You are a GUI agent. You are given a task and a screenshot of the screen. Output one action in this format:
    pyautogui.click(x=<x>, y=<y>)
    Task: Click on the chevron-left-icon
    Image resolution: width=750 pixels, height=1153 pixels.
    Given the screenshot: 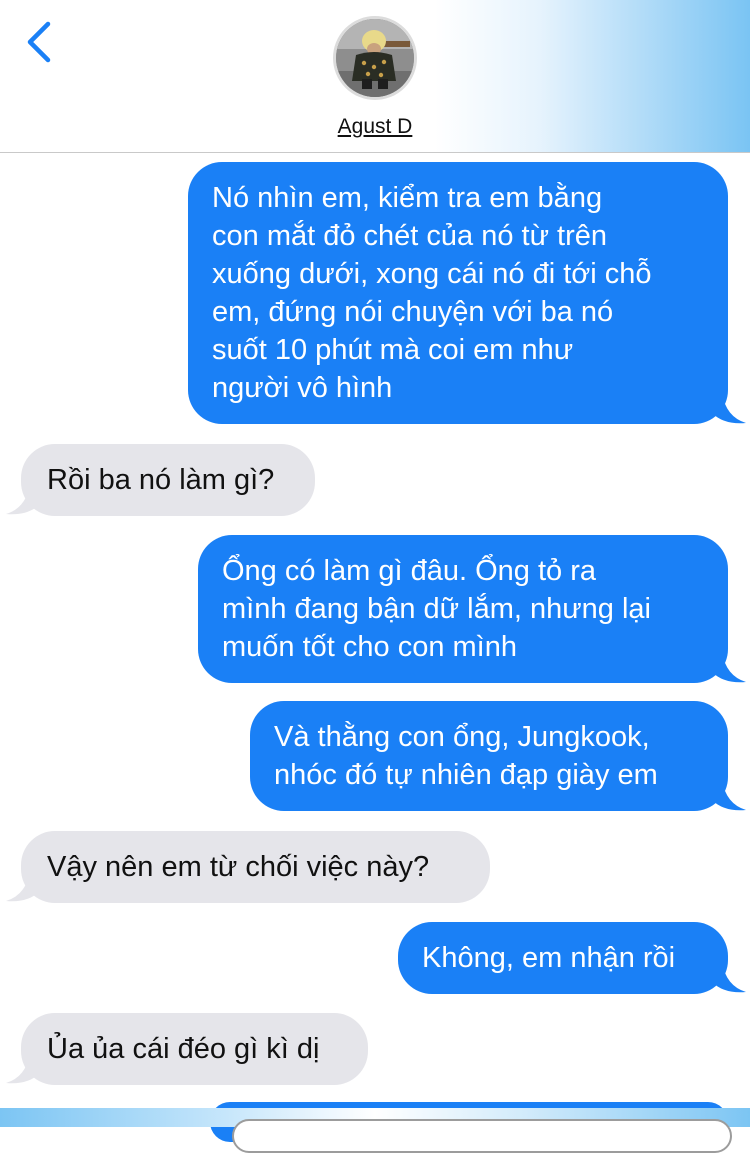 What is the action you would take?
    pyautogui.click(x=39, y=42)
    